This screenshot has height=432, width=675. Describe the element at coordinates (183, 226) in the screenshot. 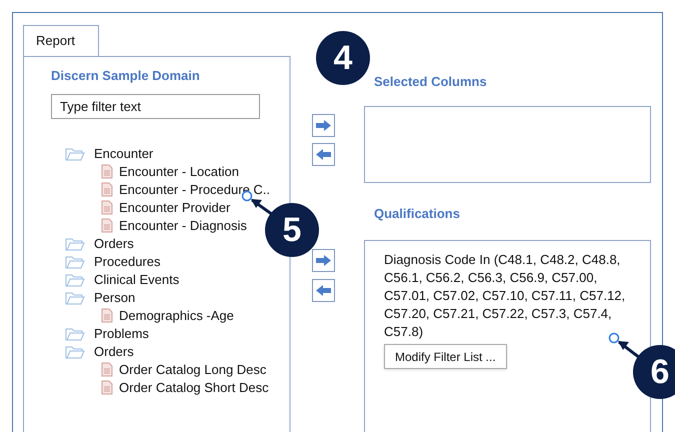

I see `tree-item: Encounter - Diagnosis` at that location.